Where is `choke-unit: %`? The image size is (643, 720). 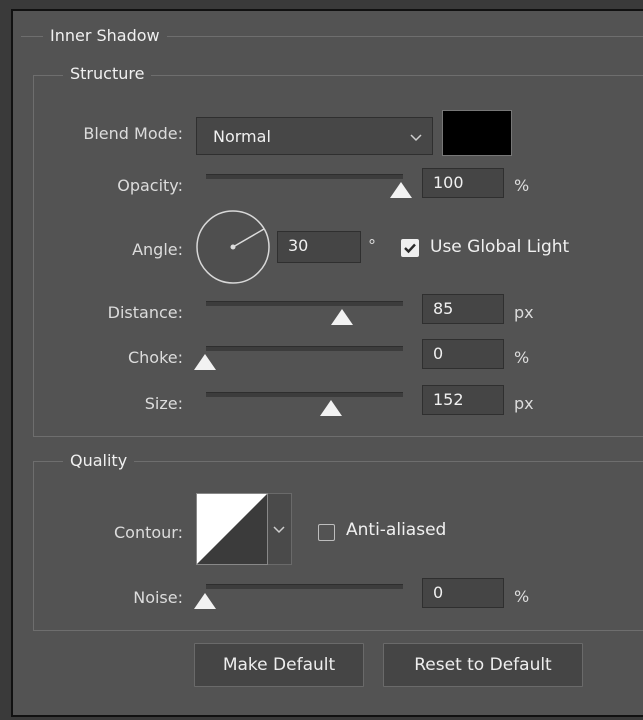 choke-unit: % is located at coordinates (522, 357).